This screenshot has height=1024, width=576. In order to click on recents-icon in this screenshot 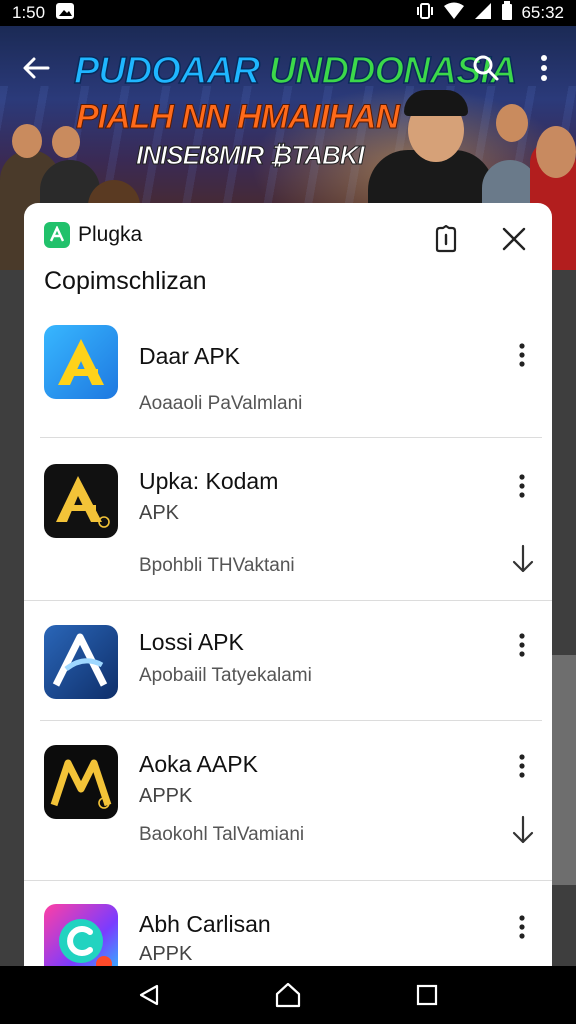, I will do `click(426, 995)`.